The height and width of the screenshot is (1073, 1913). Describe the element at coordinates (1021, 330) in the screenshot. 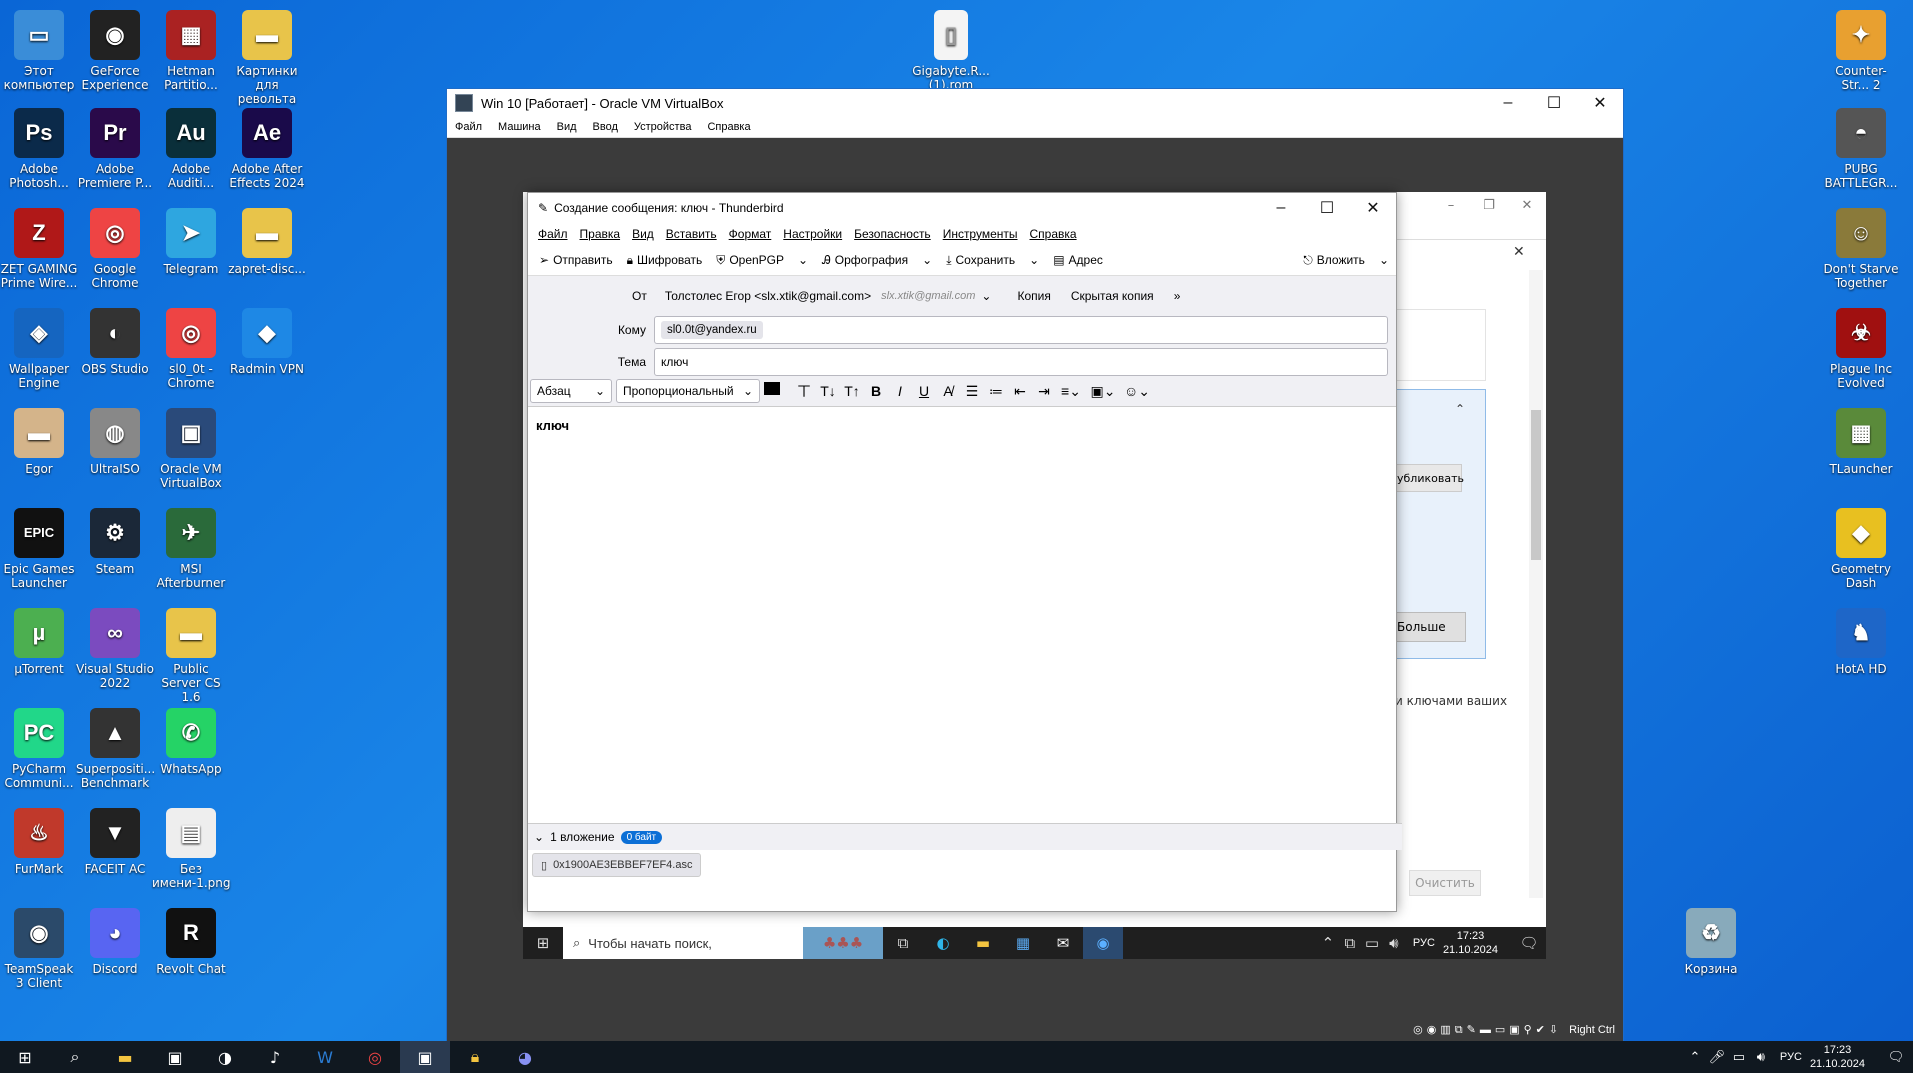

I see `to-field: sl0.0t@yandex.ru` at that location.